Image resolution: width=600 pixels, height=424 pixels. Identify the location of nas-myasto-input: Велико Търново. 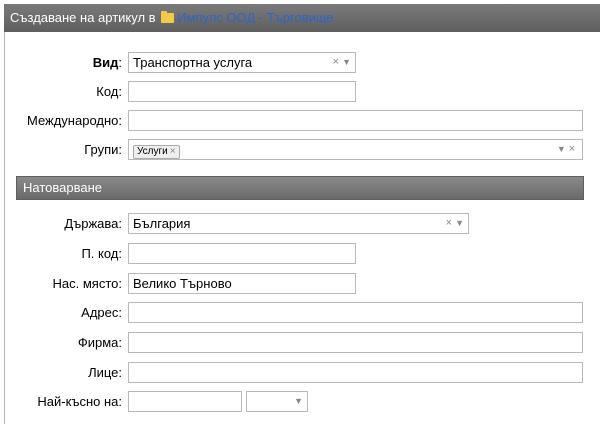
(242, 283).